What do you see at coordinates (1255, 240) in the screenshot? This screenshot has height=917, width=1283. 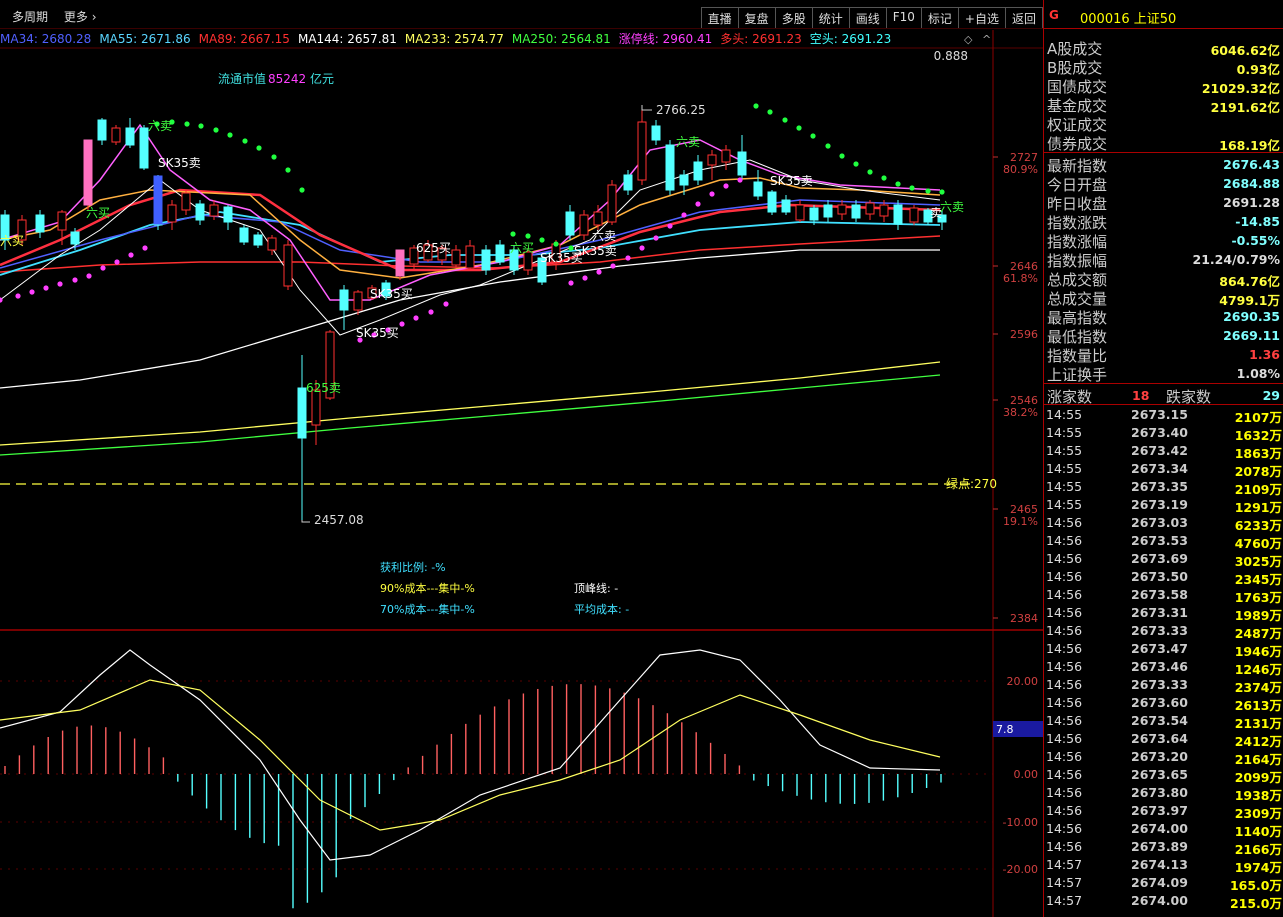 I see `stat-value: -0.55%` at bounding box center [1255, 240].